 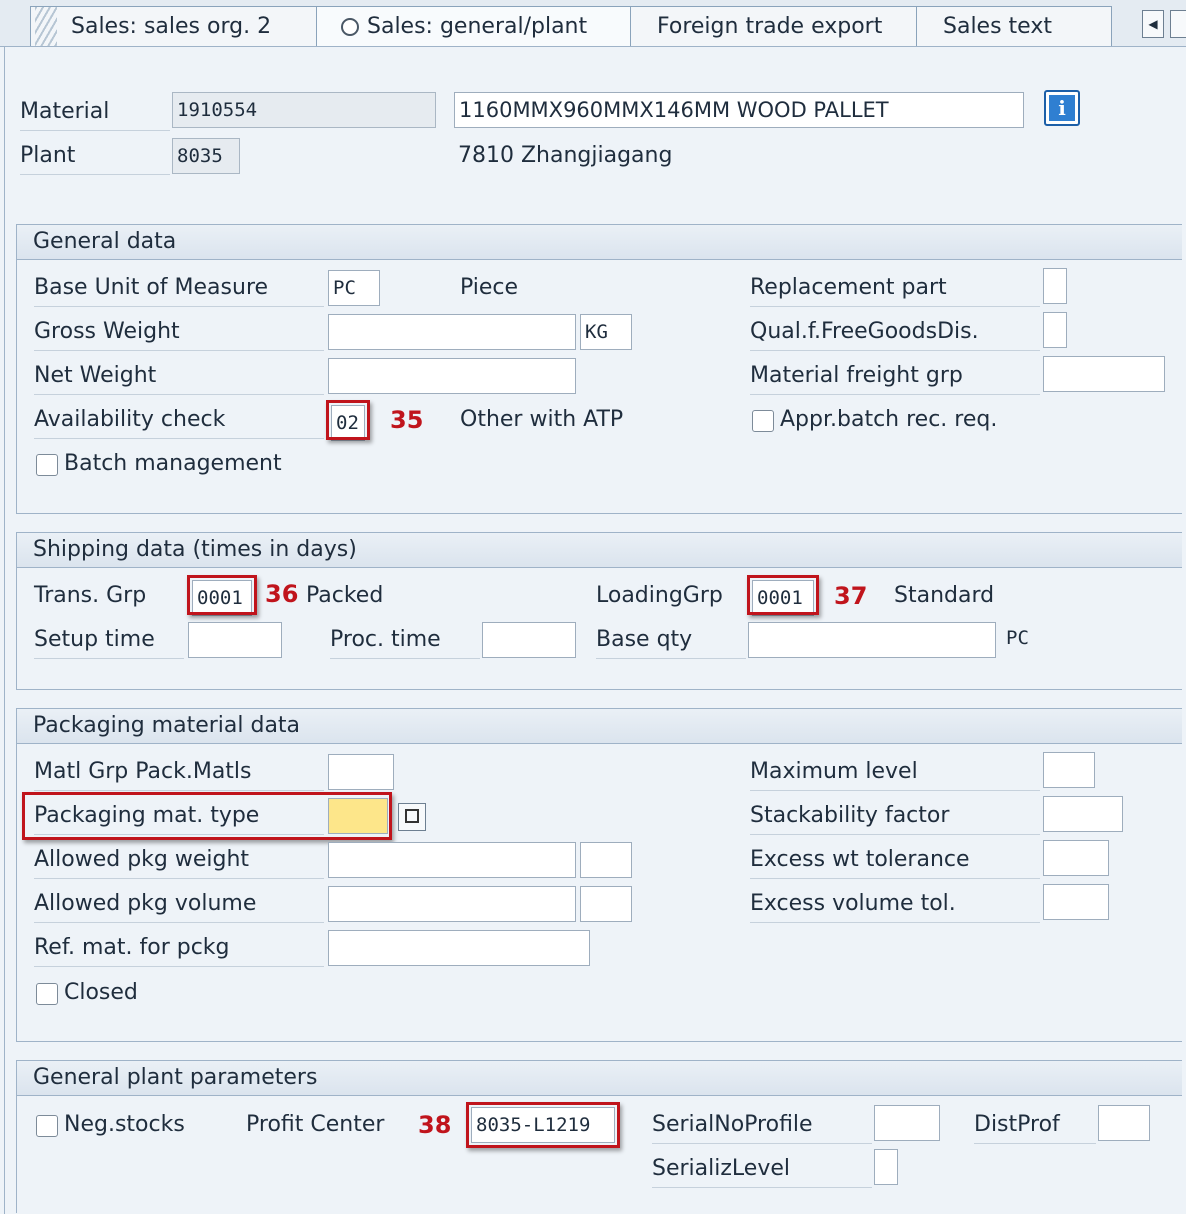 I want to click on material-number-field: 1910554, so click(x=304, y=110).